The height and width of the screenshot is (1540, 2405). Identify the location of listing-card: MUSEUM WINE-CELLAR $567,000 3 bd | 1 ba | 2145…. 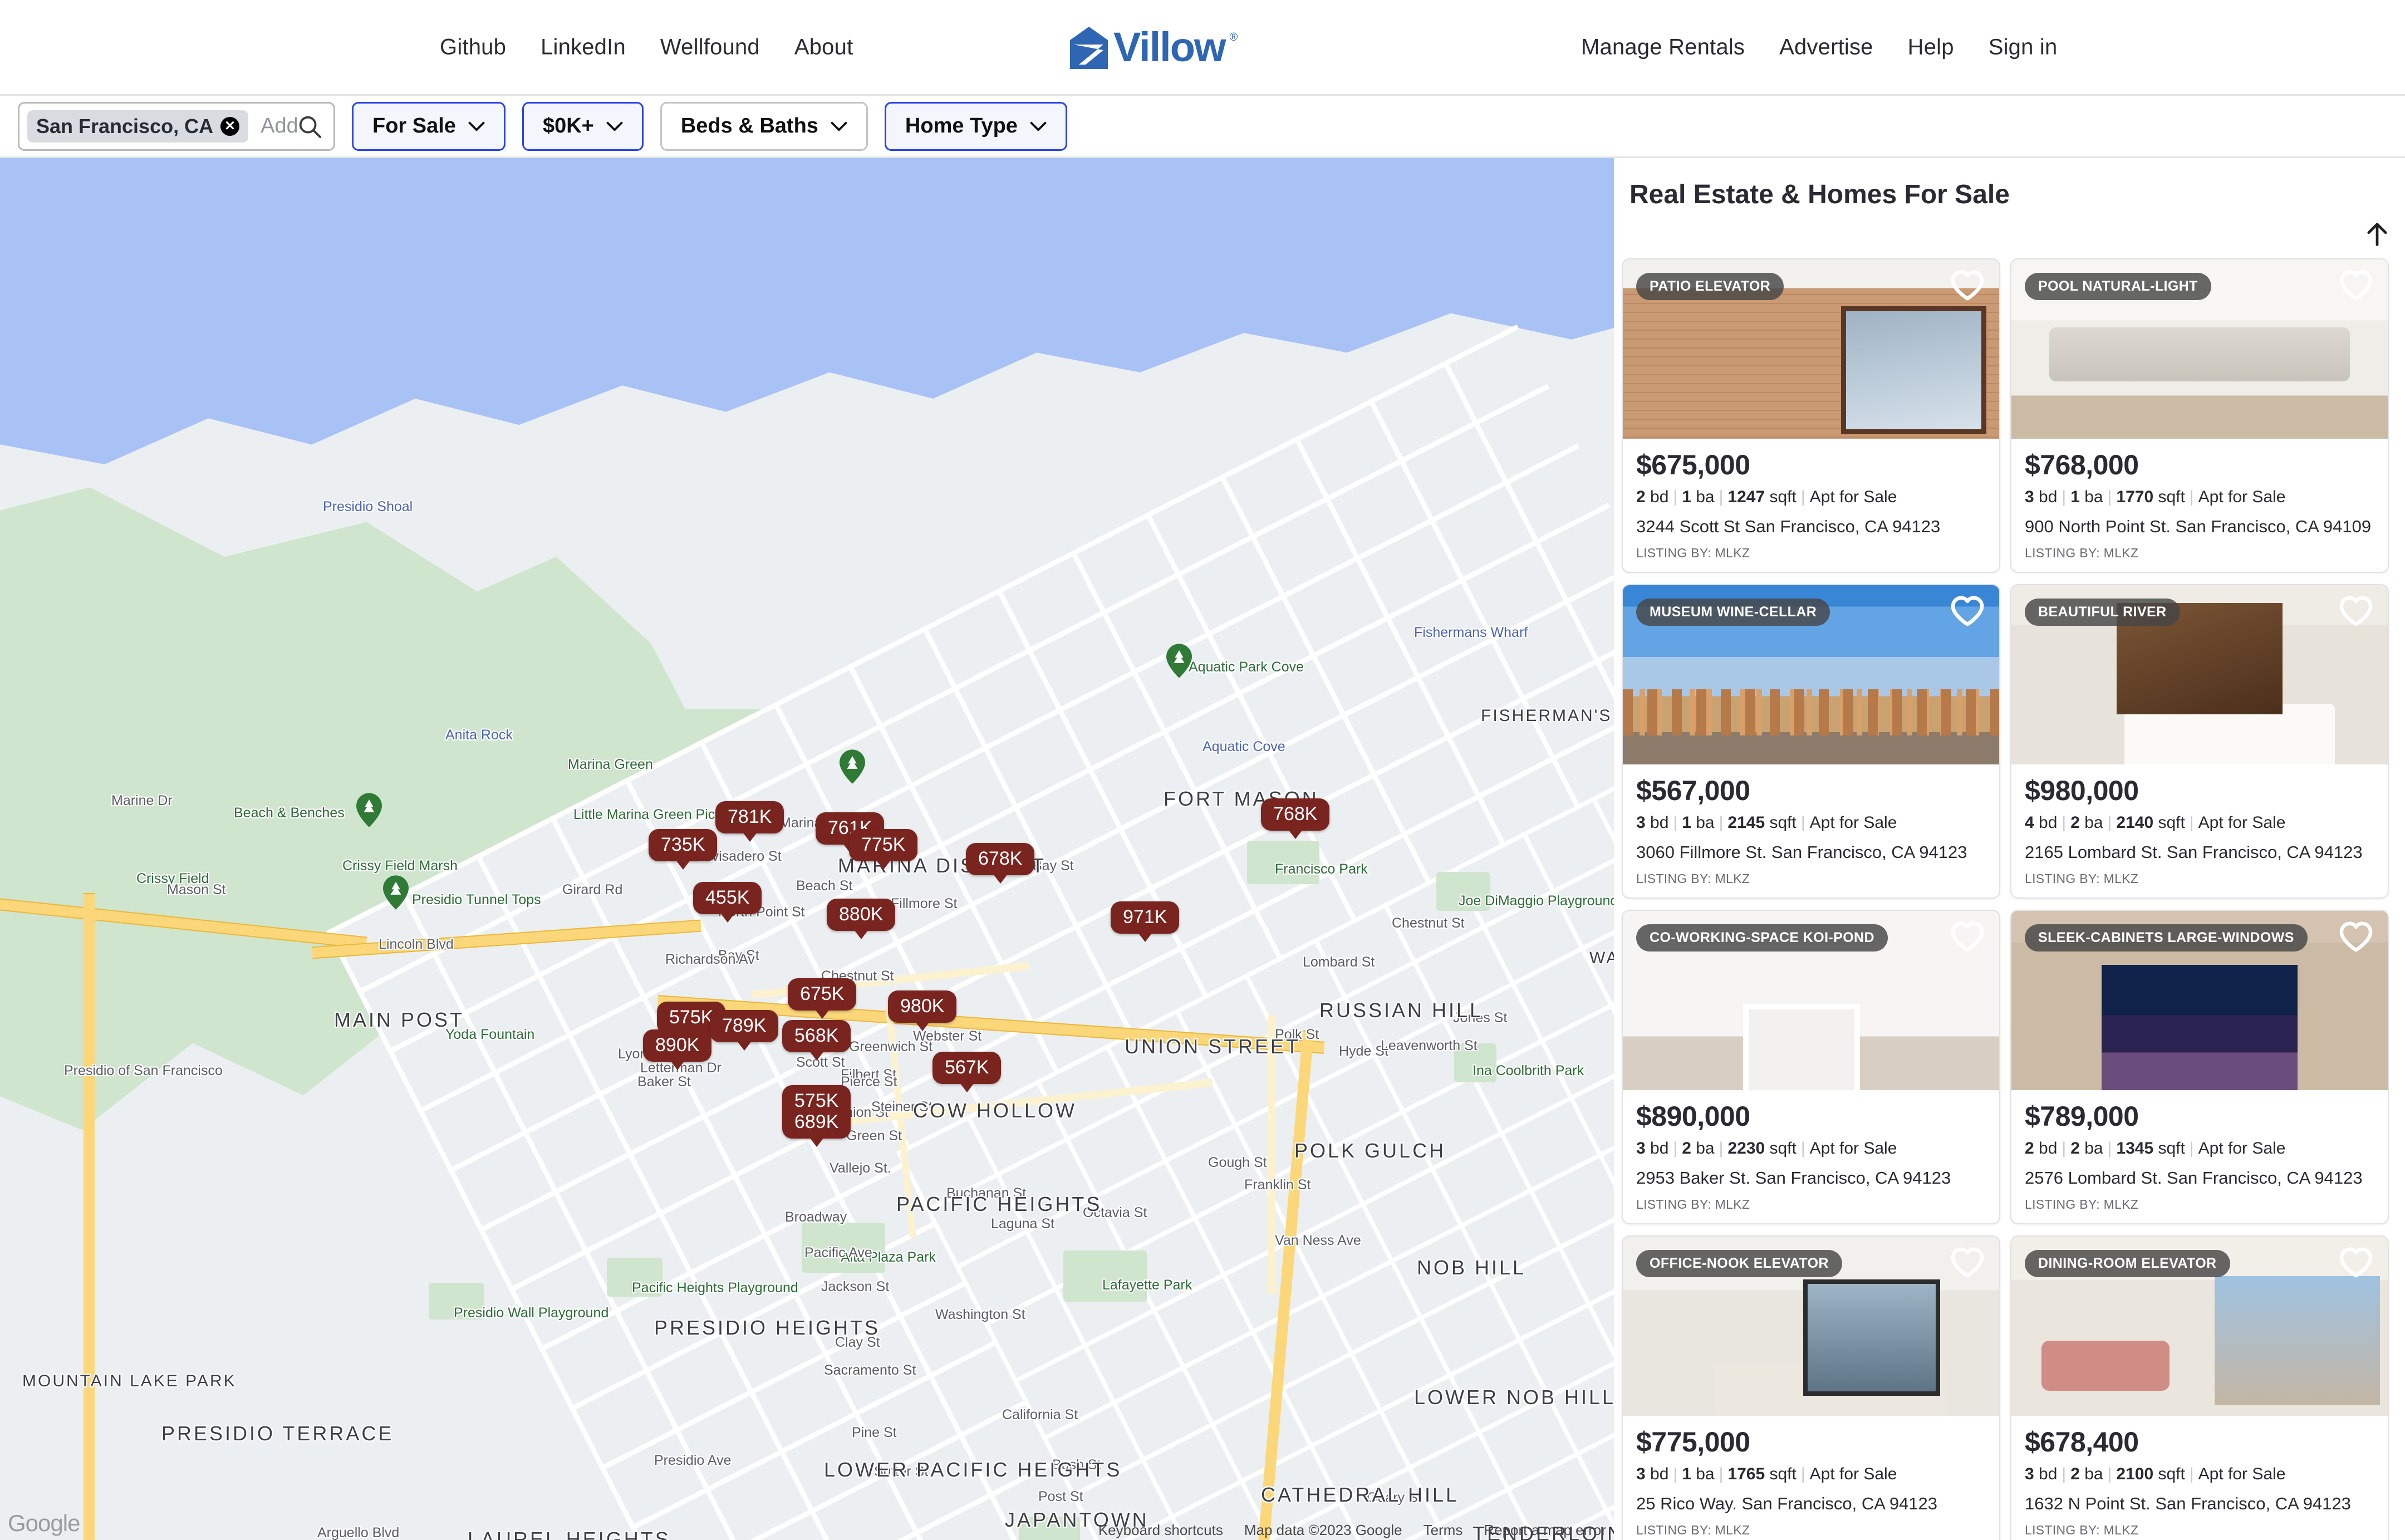
(1811, 741).